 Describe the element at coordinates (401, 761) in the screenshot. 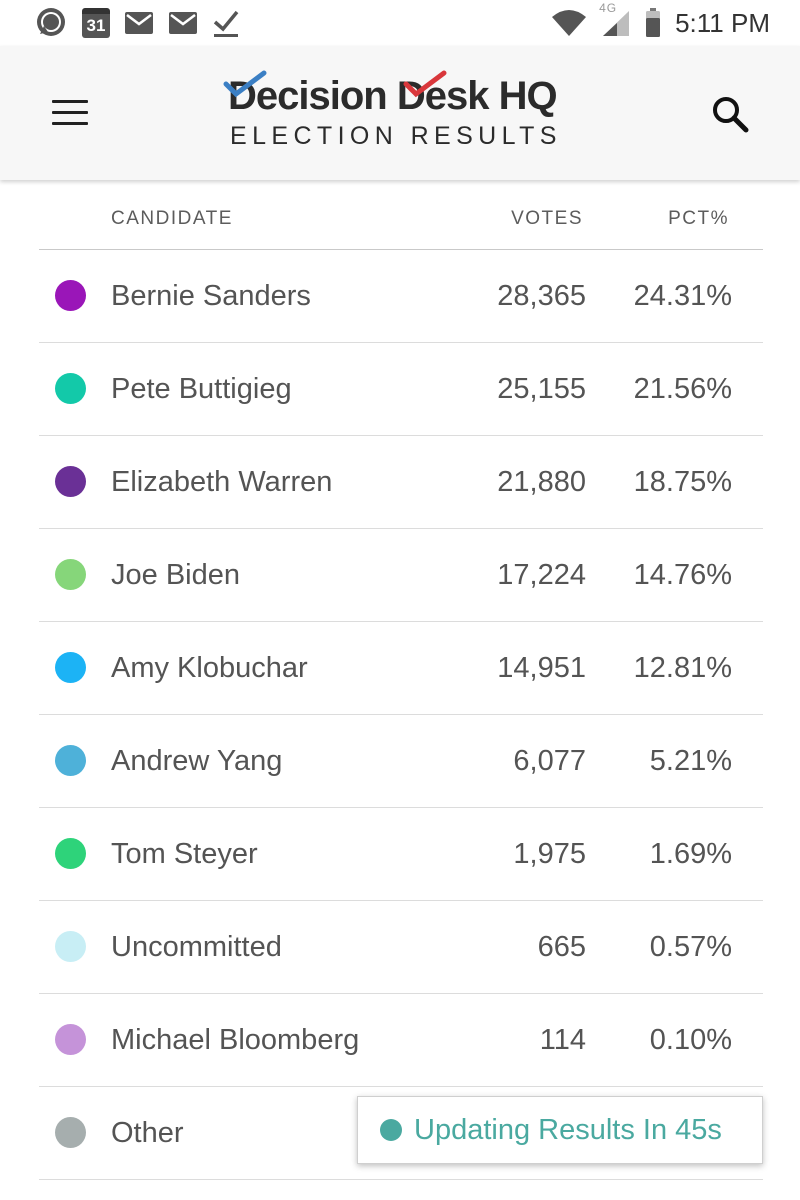

I see `table-row: Andrew Yang 6,077 5.21%` at that location.